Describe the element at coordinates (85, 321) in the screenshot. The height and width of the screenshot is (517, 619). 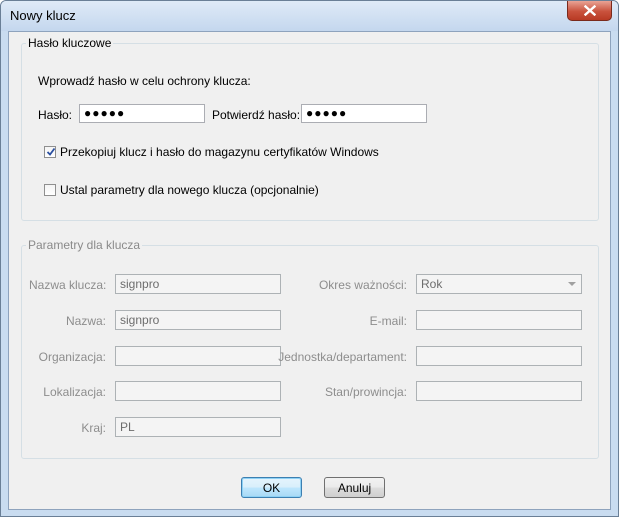
I see `name-label: Nazwa:` at that location.